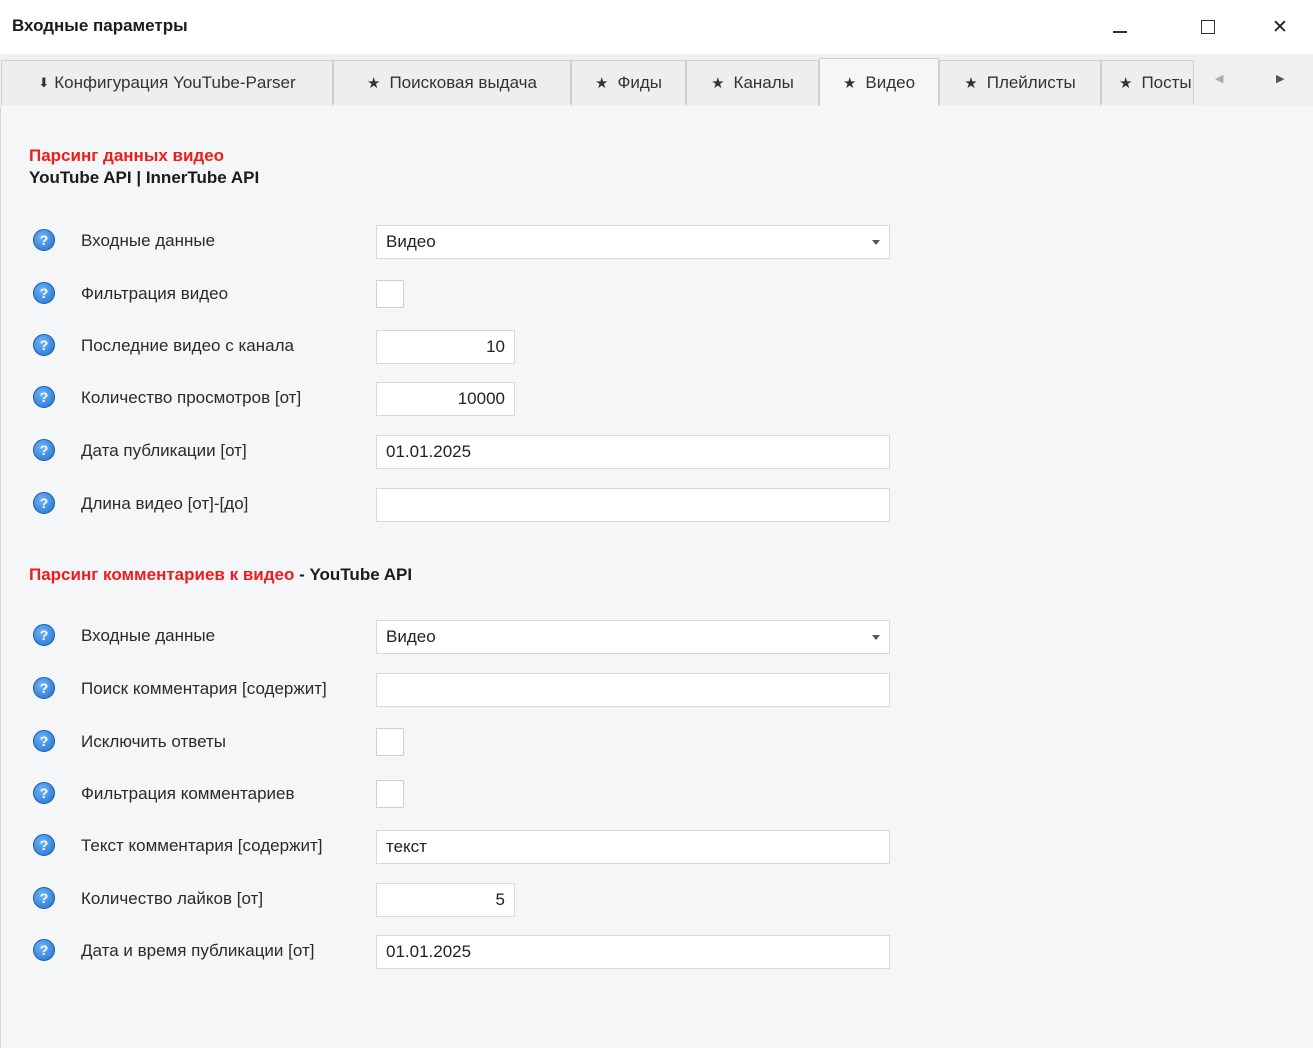 The width and height of the screenshot is (1313, 1048). What do you see at coordinates (127, 155) in the screenshot?
I see `video-section-heading: Парсинг данных видео` at bounding box center [127, 155].